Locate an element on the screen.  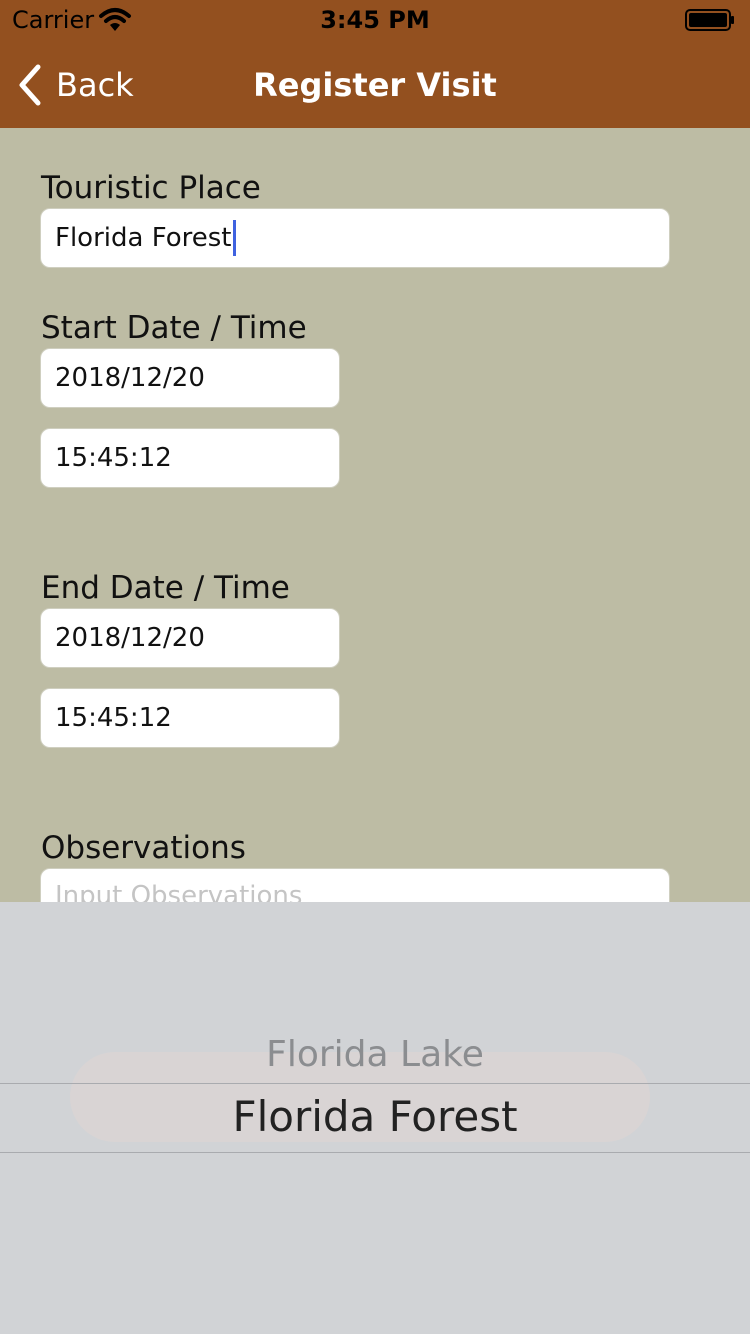
picker-option: Florida Lake is located at coordinates (375, 1054).